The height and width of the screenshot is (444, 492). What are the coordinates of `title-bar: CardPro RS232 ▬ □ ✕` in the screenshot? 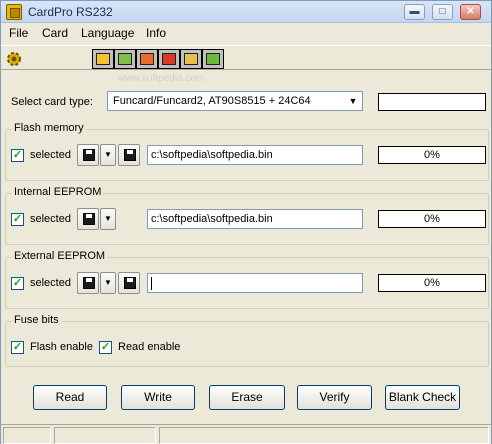 It's located at (246, 12).